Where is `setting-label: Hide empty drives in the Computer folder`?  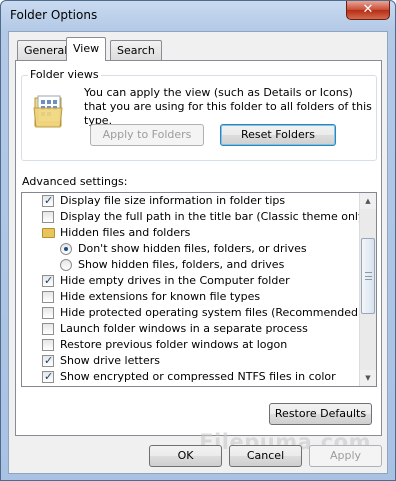 setting-label: Hide empty drives in the Computer folder is located at coordinates (175, 280).